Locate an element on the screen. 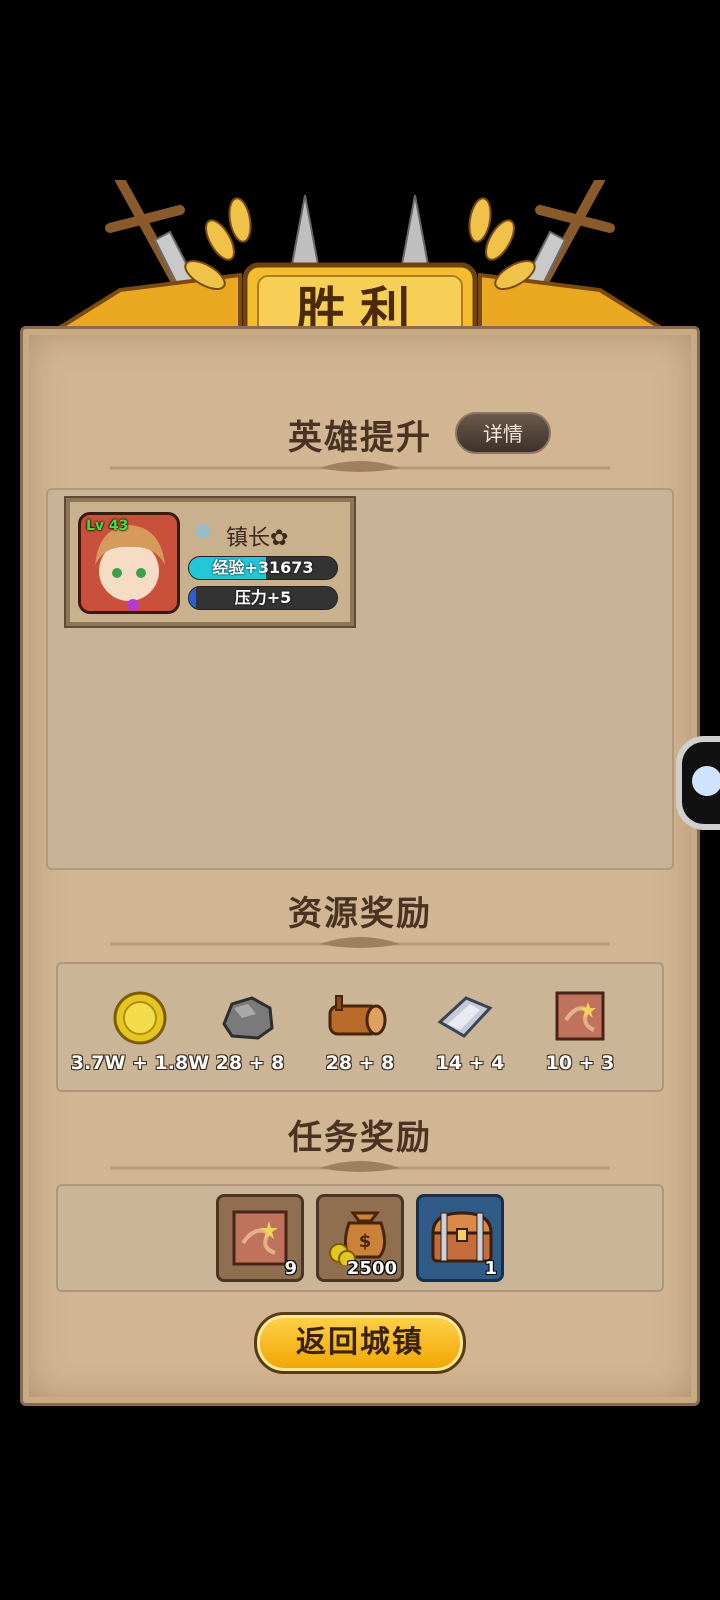  task-reward-slot: 9 is located at coordinates (260, 1238).